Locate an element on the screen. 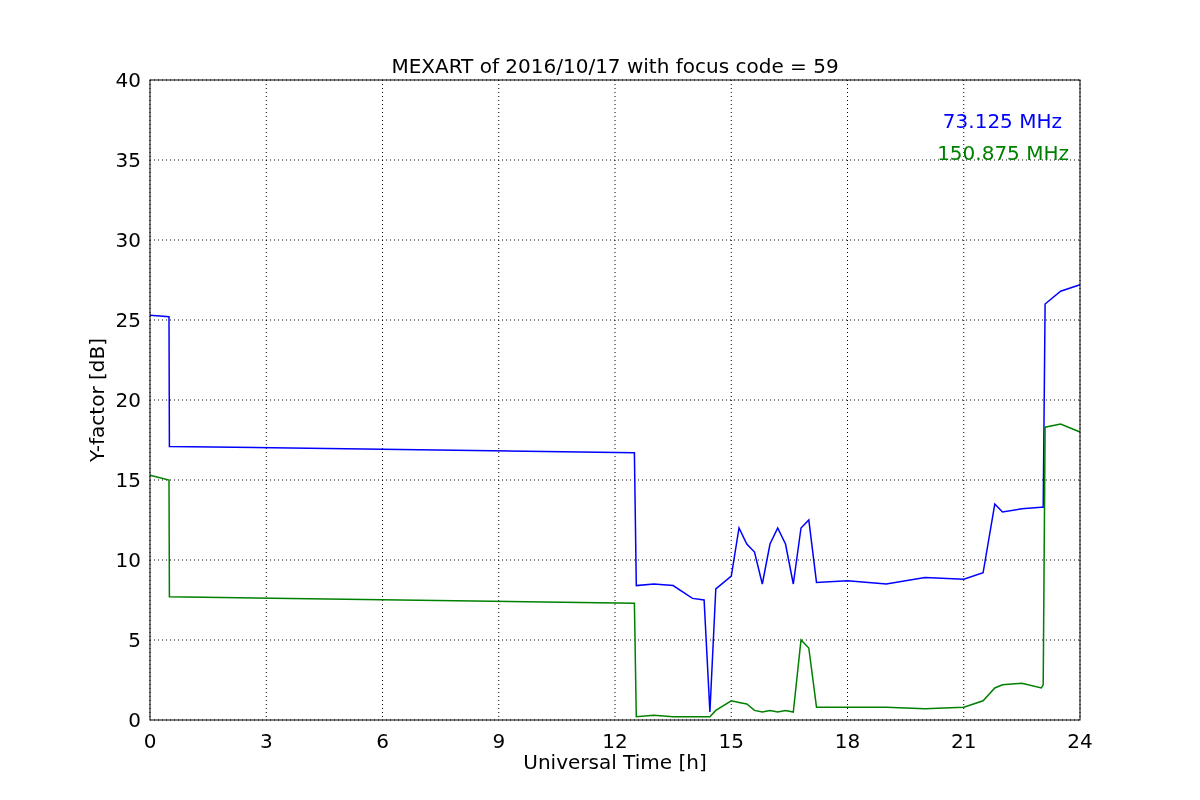 This screenshot has width=1200, height=800. y-tick-label: 25 is located at coordinates (128, 320).